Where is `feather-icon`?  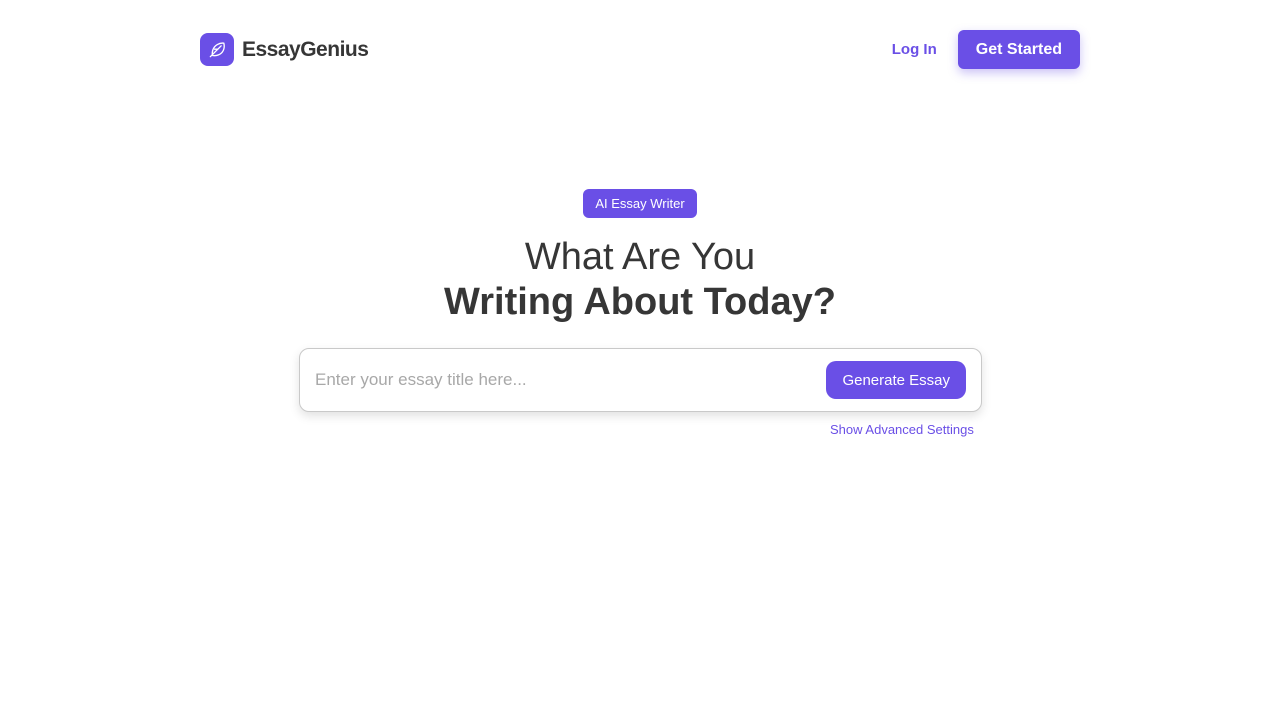
feather-icon is located at coordinates (217, 49).